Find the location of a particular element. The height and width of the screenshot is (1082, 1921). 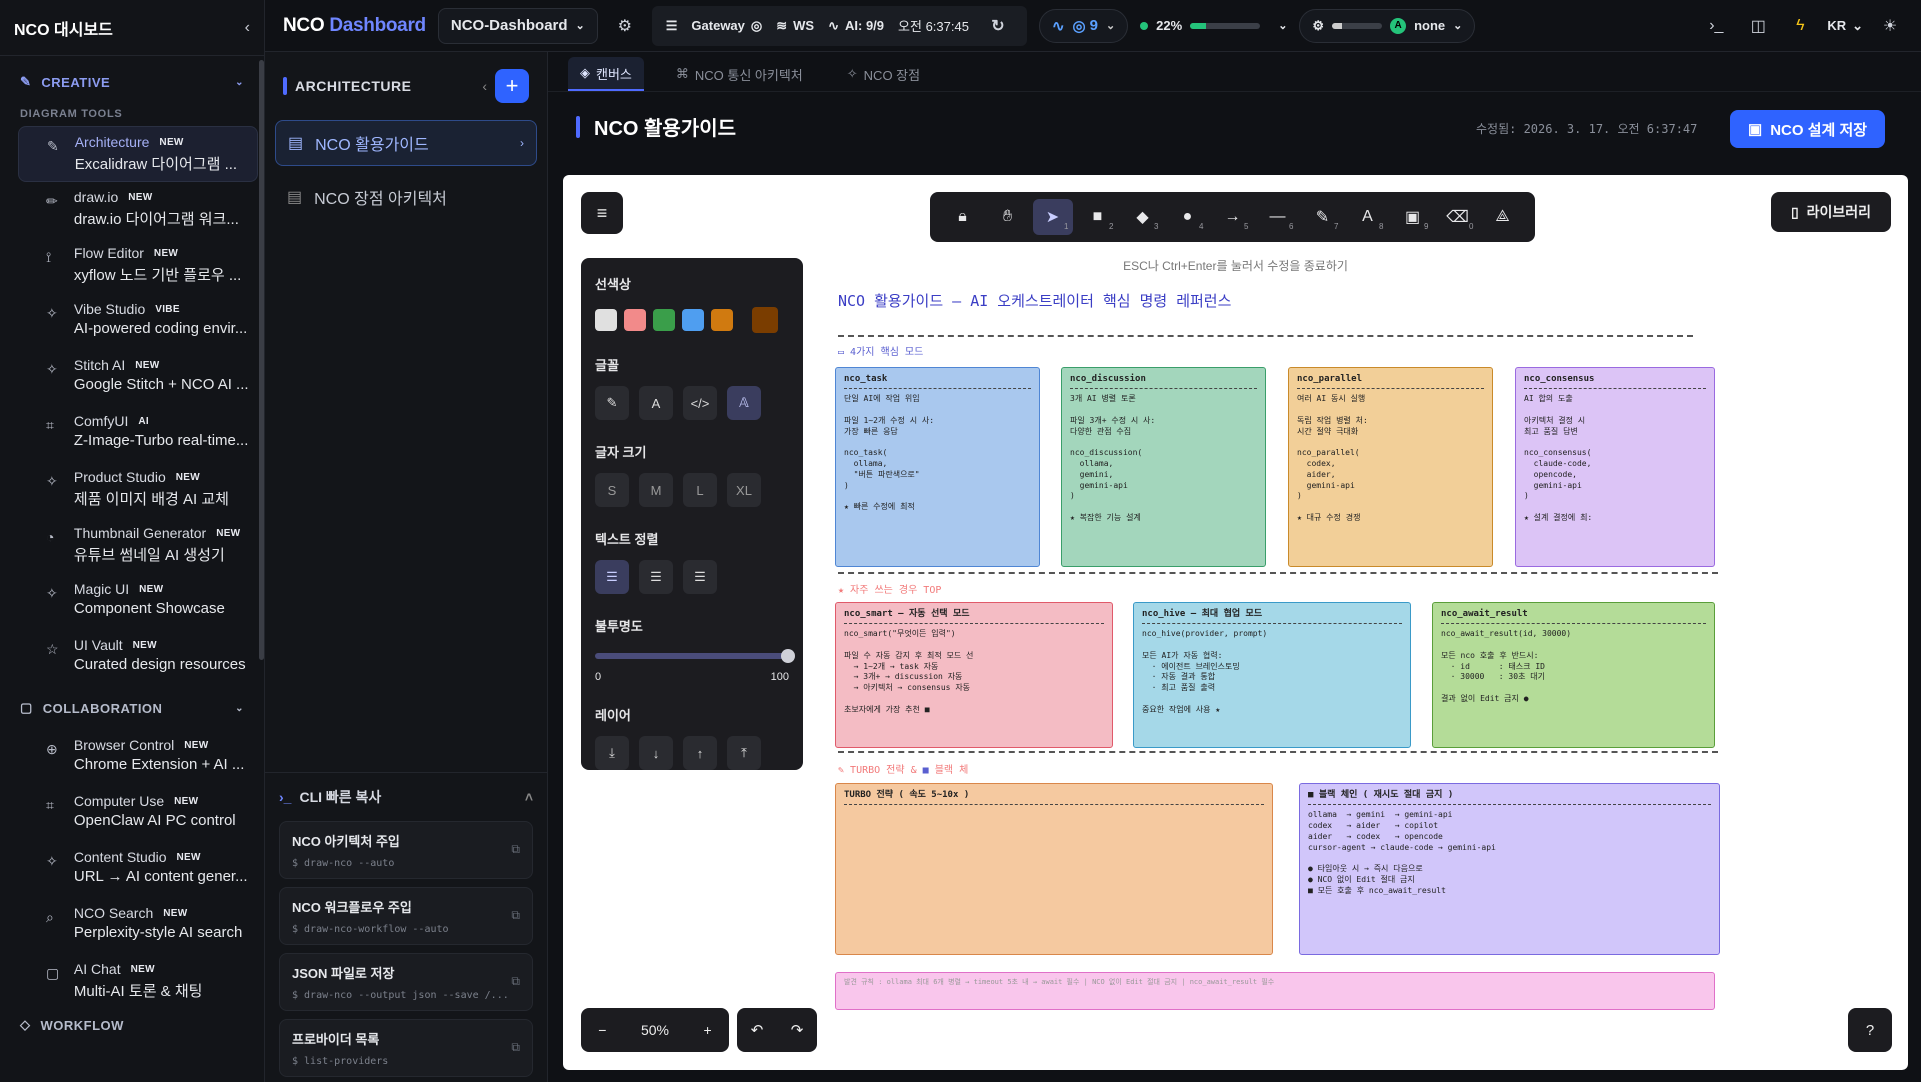

diagram-title: NCO 활용가이드 — AI 오케스트레이터 핵심 명령 레퍼런스 is located at coordinates (1034, 300).